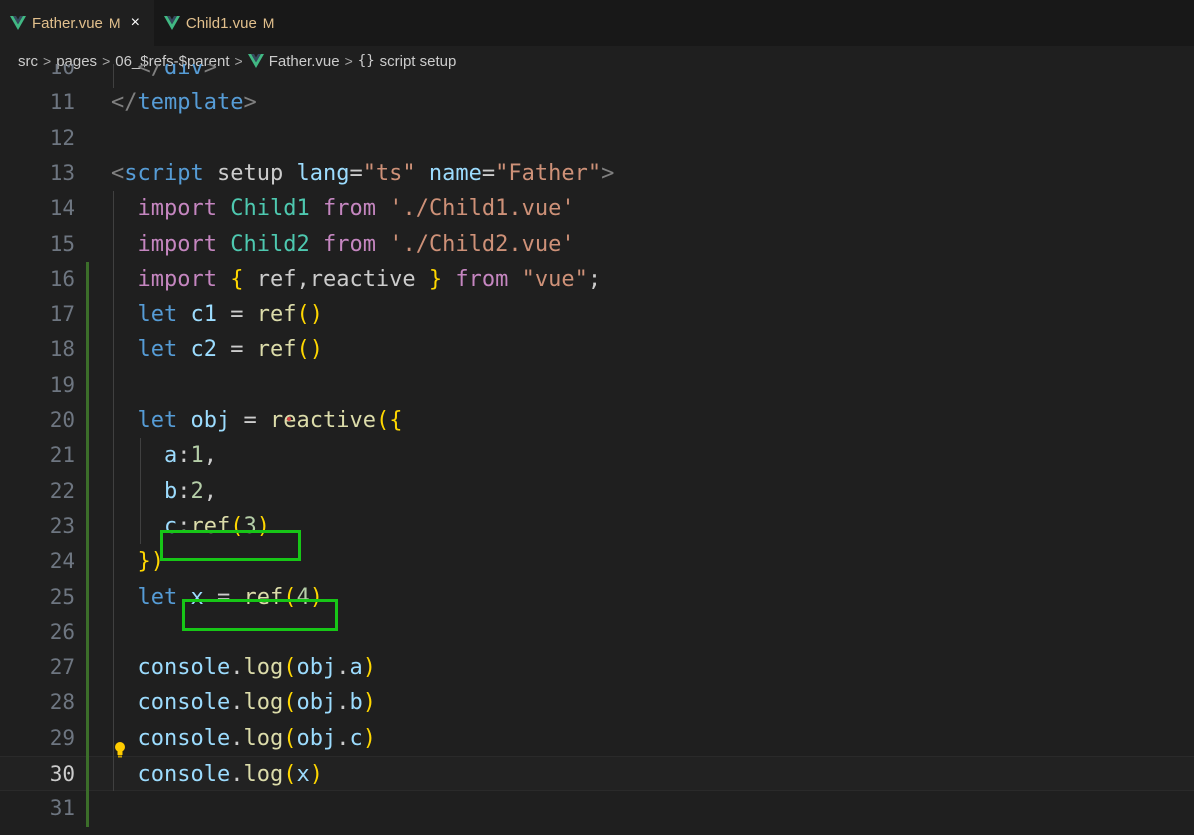 The width and height of the screenshot is (1194, 835). Describe the element at coordinates (184, 103) in the screenshot. I see `code-text: </template>` at that location.